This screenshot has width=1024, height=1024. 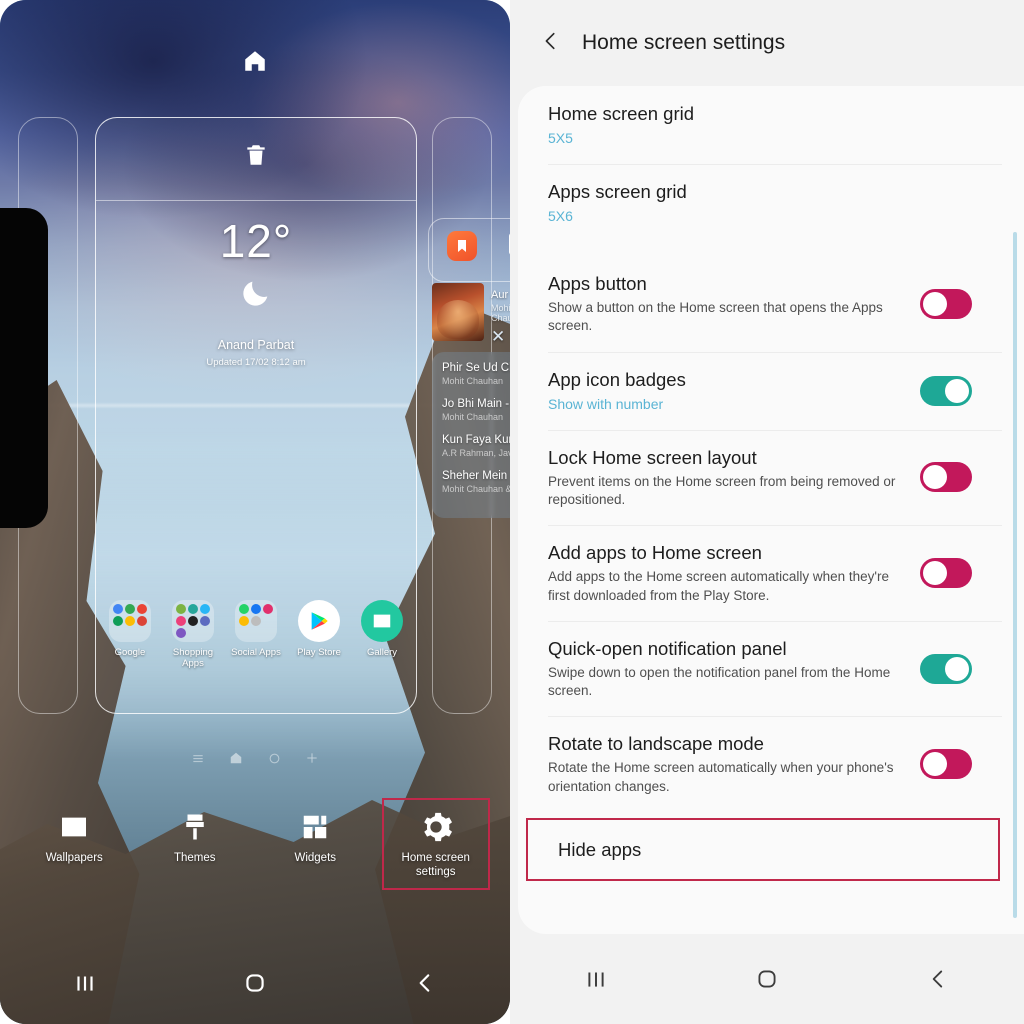 I want to click on toggle-rotate-to-landscape-mode, so click(x=946, y=764).